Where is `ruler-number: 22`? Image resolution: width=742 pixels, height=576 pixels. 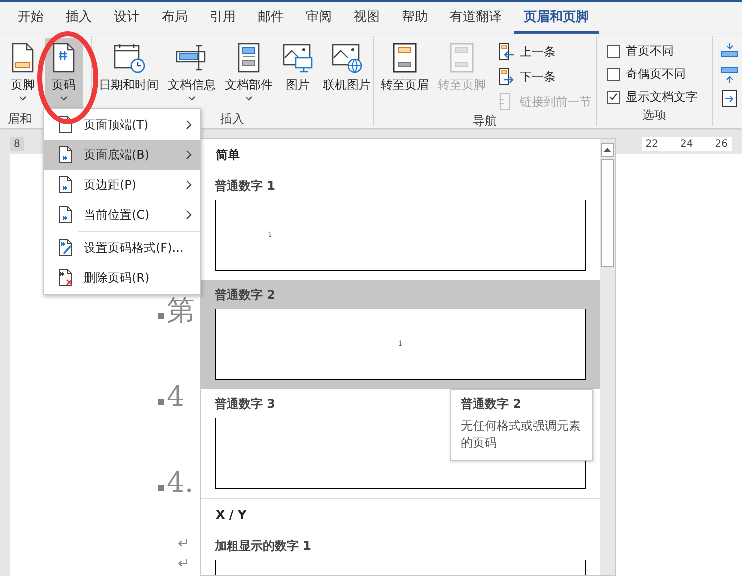 ruler-number: 22 is located at coordinates (652, 145).